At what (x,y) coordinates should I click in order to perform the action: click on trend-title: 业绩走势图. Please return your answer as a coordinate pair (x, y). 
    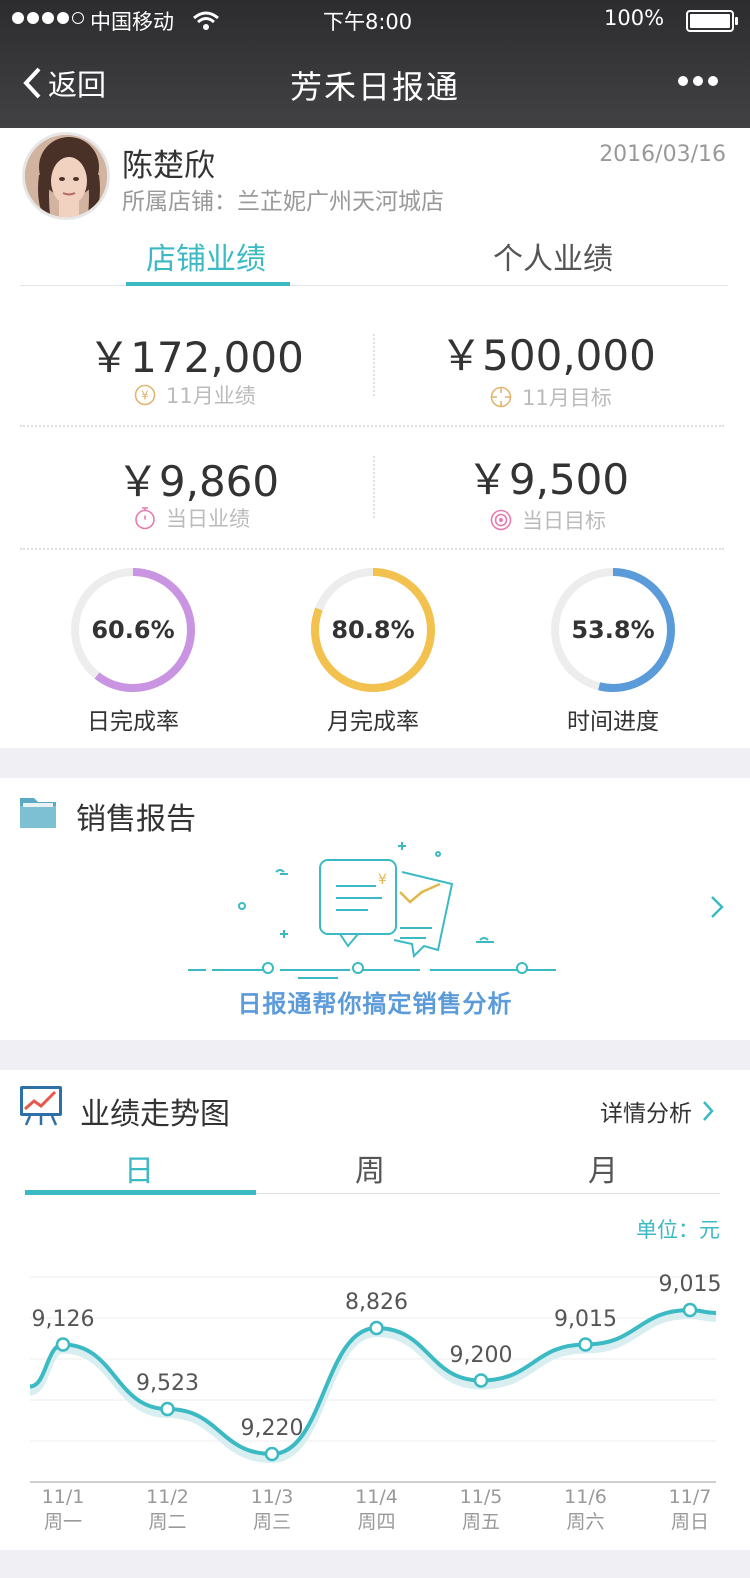
    Looking at the image, I should click on (155, 1114).